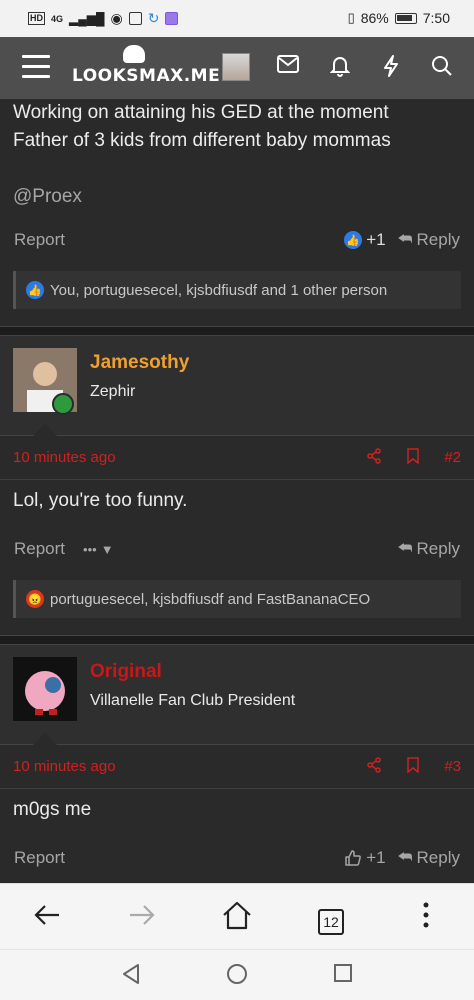 The height and width of the screenshot is (1000, 474). Describe the element at coordinates (134, 54) in the screenshot. I see `logo-mark` at that location.